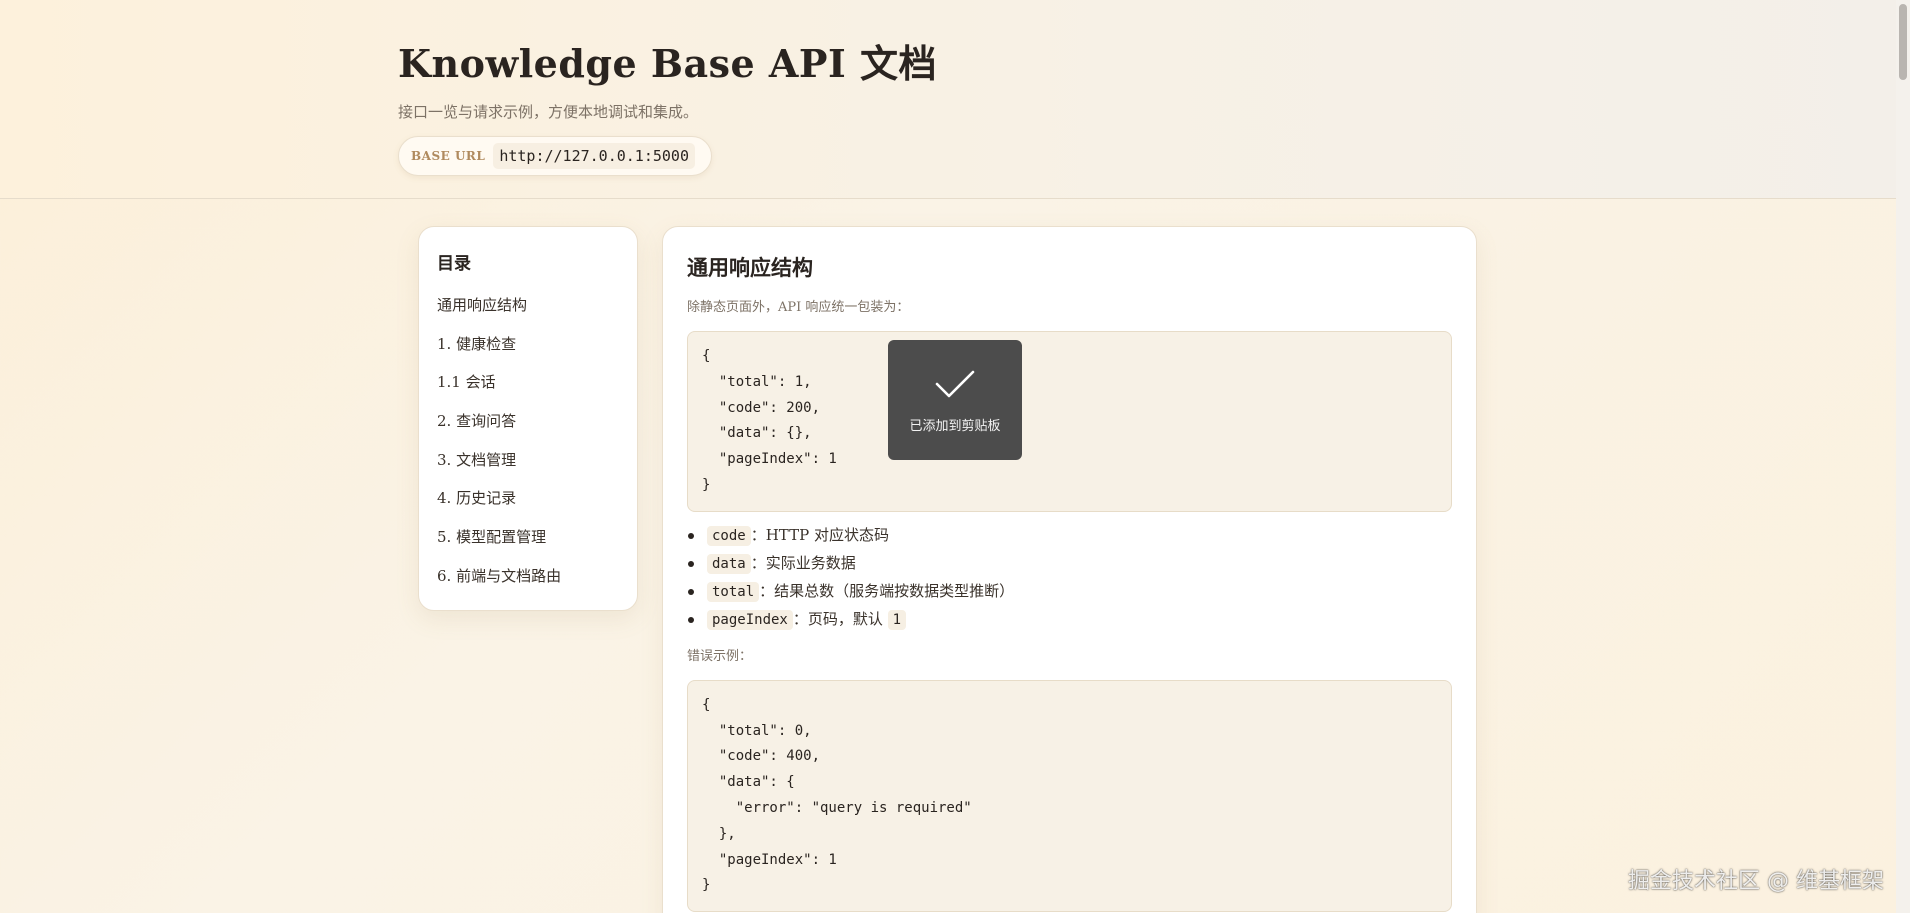  What do you see at coordinates (1756, 881) in the screenshot?
I see `watermark: 掘金技术社区 @ 维基框架` at bounding box center [1756, 881].